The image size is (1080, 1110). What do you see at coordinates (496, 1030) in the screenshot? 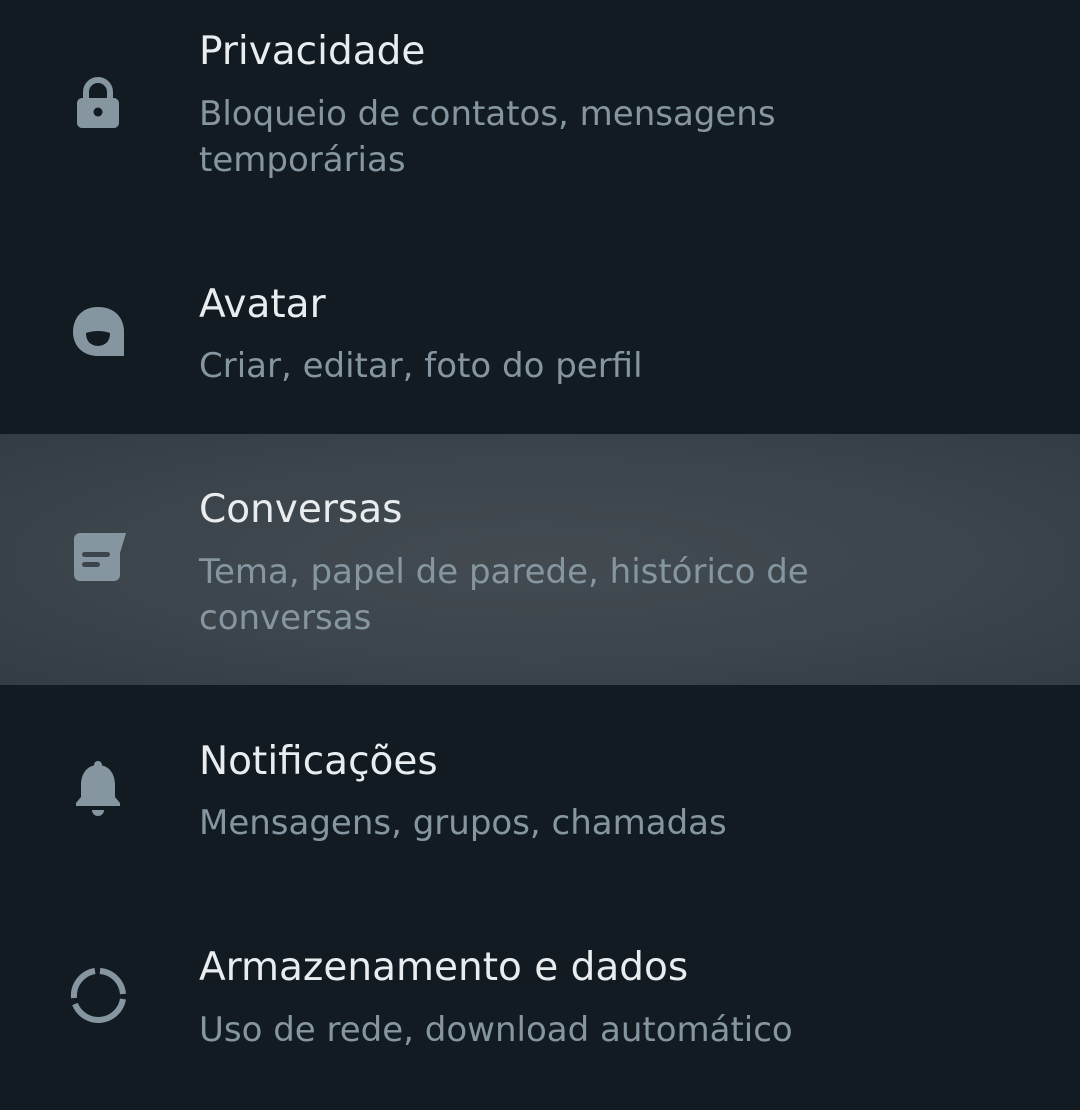
I see `settings-item-subtitle: Uso de rede, download automático` at bounding box center [496, 1030].